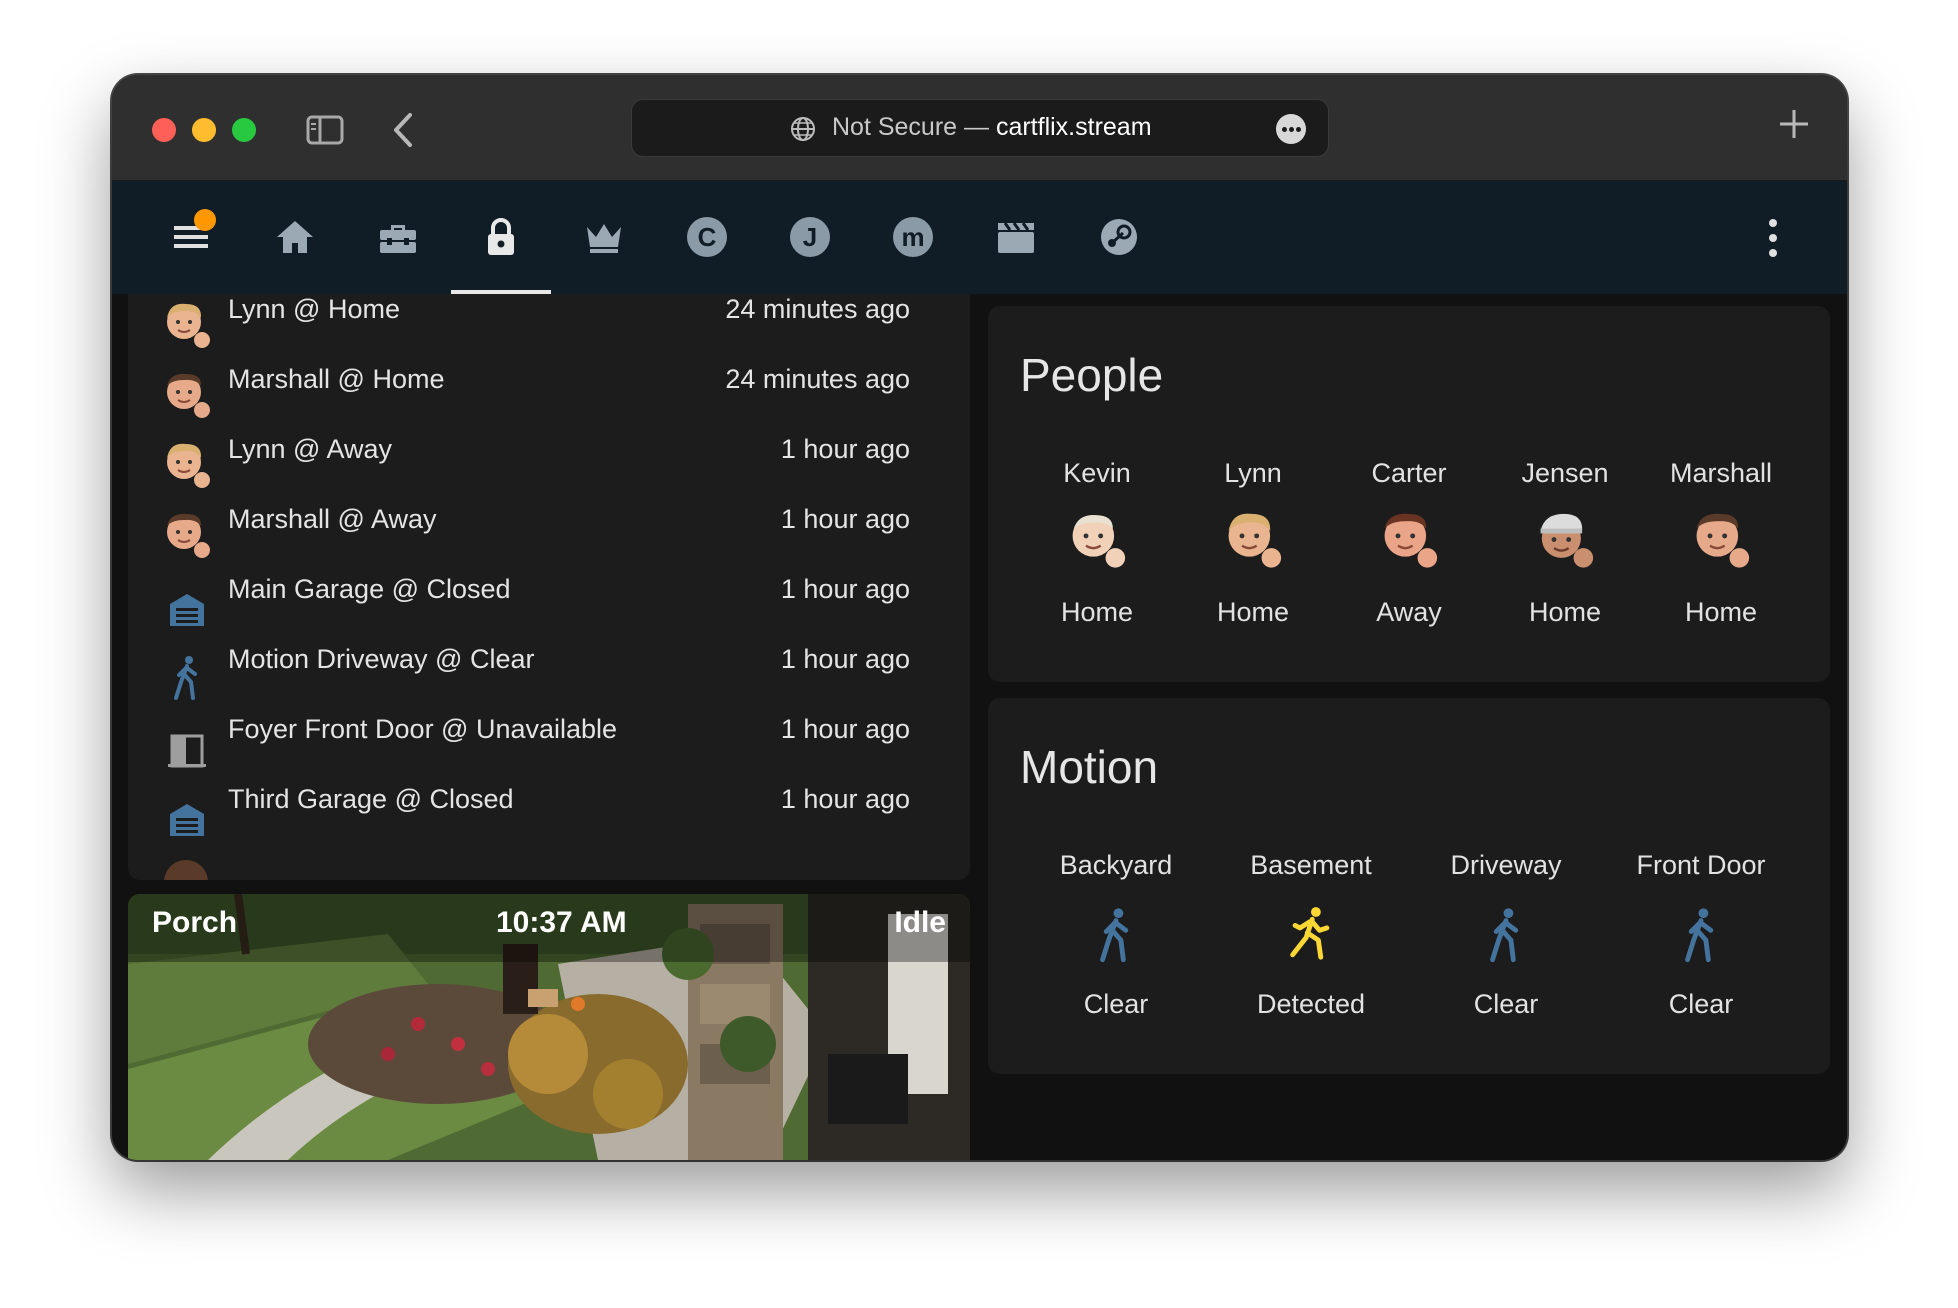 The height and width of the screenshot is (1308, 1958). Describe the element at coordinates (325, 130) in the screenshot. I see `sidebar-toggle-icon` at that location.